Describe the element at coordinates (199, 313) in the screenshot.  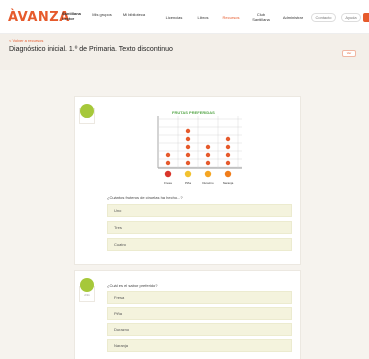
I see `answer-option: Piña` at that location.